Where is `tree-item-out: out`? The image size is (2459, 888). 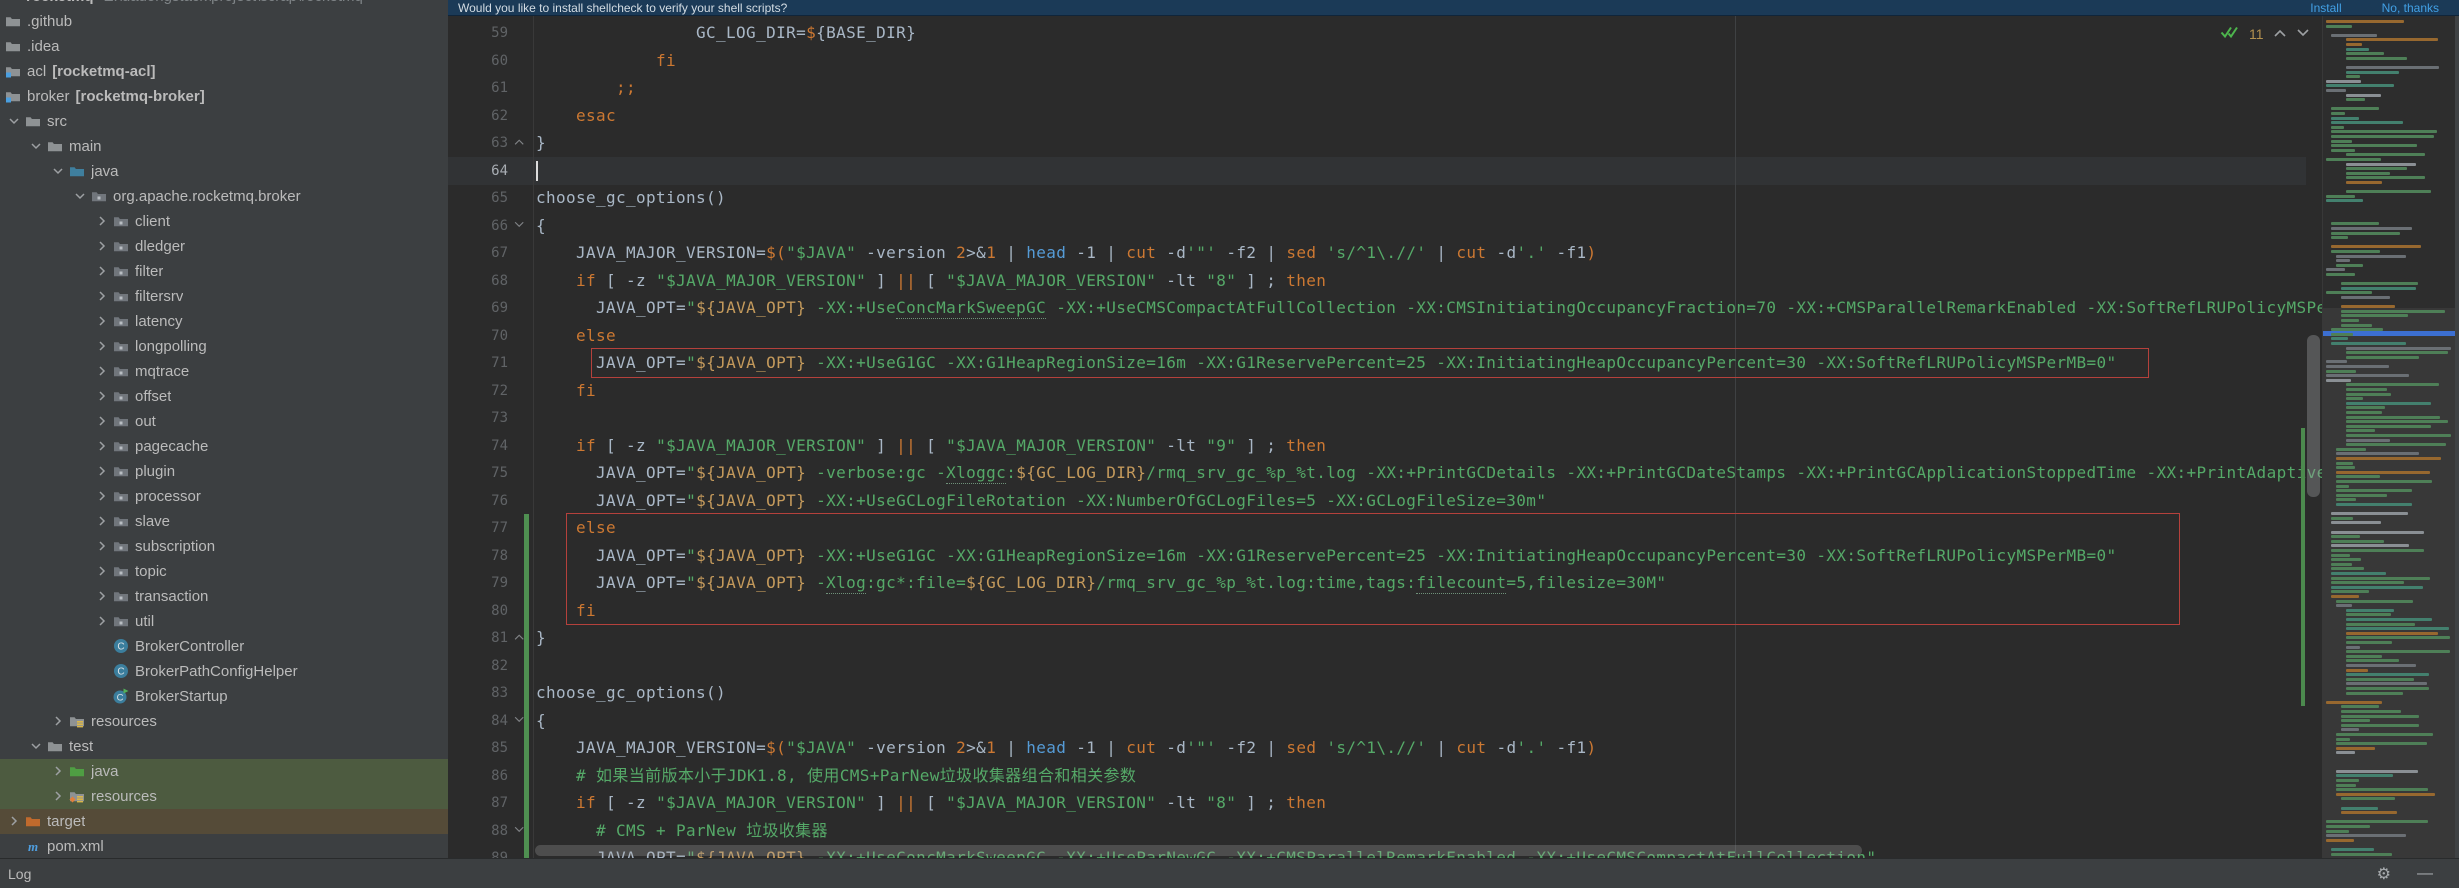 tree-item-out: out is located at coordinates (224, 421).